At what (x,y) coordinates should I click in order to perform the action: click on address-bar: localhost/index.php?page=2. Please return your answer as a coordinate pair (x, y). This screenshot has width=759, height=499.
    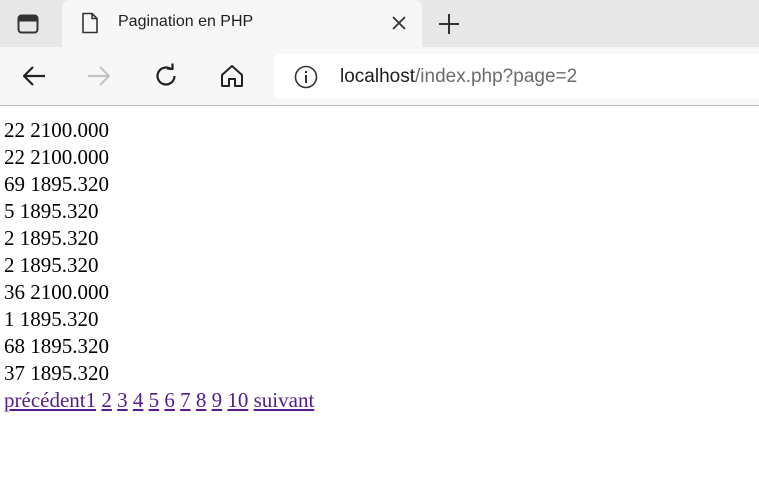
    Looking at the image, I should click on (516, 76).